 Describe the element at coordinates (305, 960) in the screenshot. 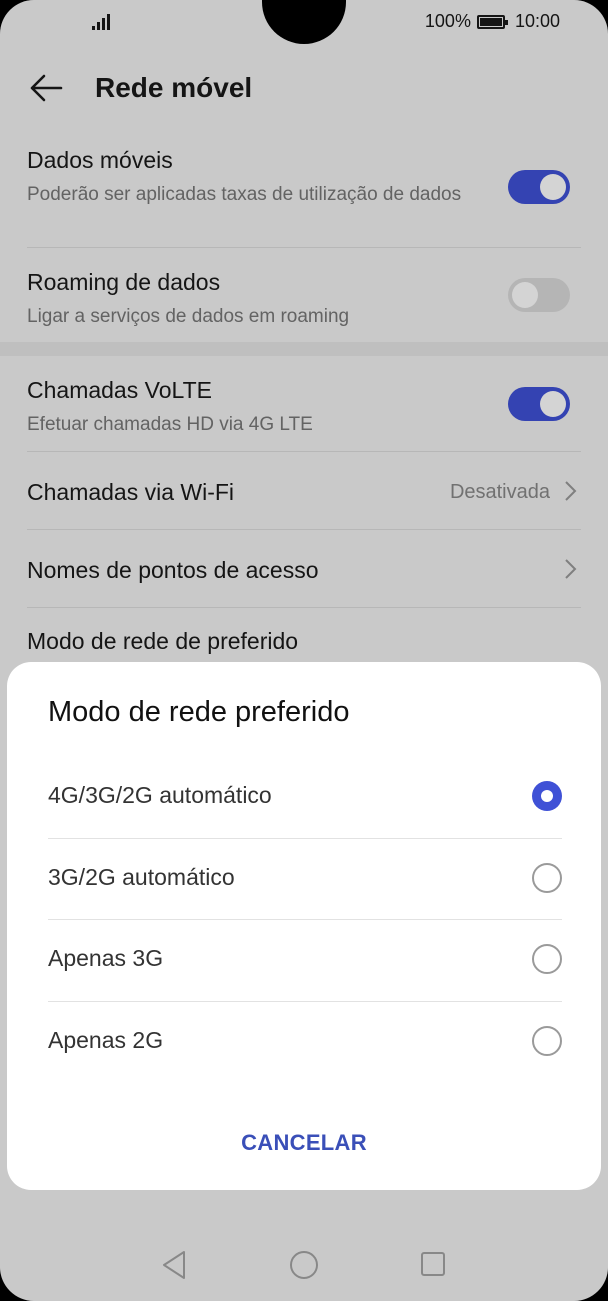

I see `option-3g-only: Apenas 3G` at that location.